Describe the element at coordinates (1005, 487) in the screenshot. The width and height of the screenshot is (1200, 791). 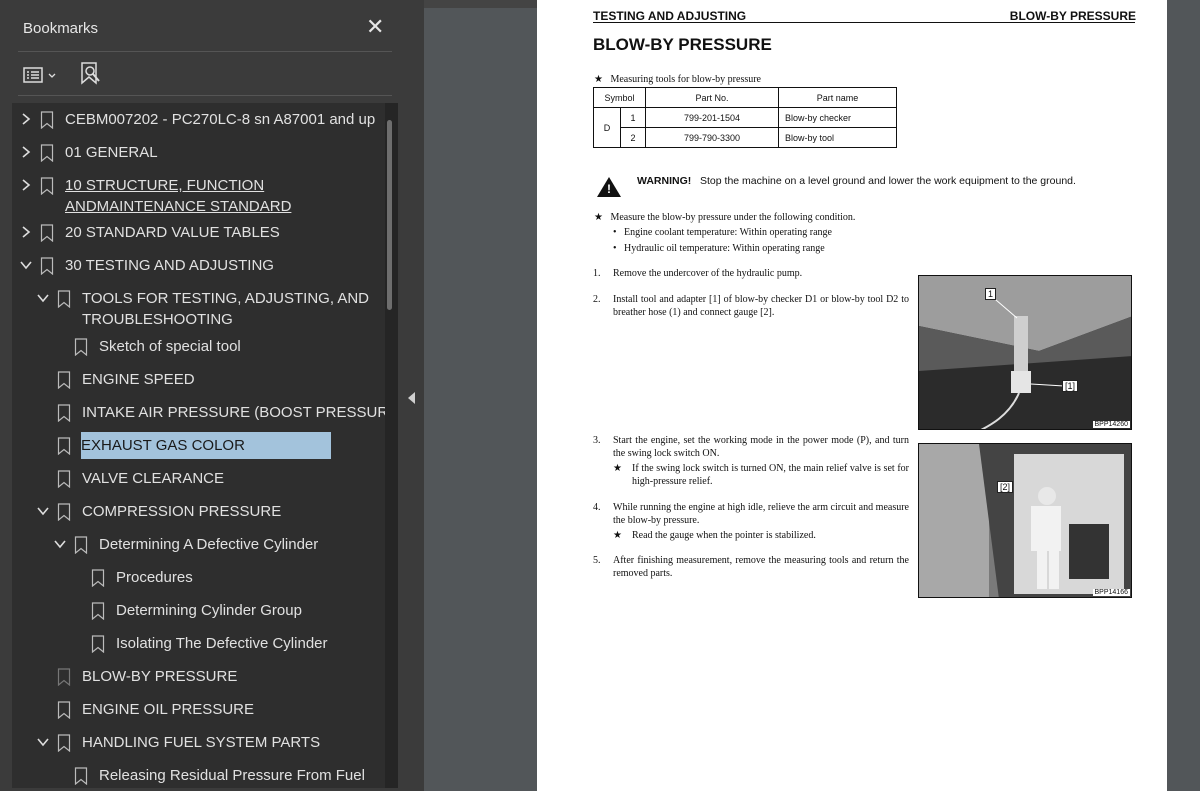
I see `callout-label: [2]` at that location.